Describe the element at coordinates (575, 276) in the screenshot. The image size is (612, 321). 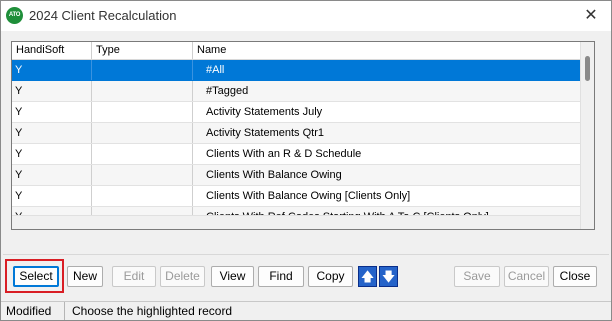
I see `close-button: Close` at that location.